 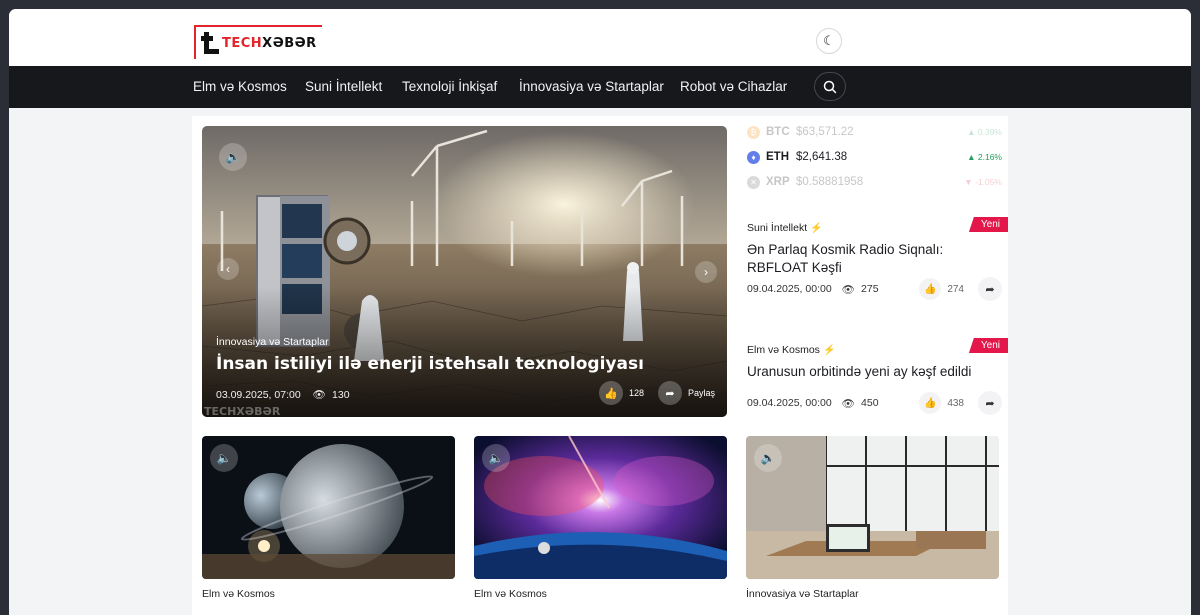 I want to click on ticker-change-value: 0.39%, so click(x=989, y=132).